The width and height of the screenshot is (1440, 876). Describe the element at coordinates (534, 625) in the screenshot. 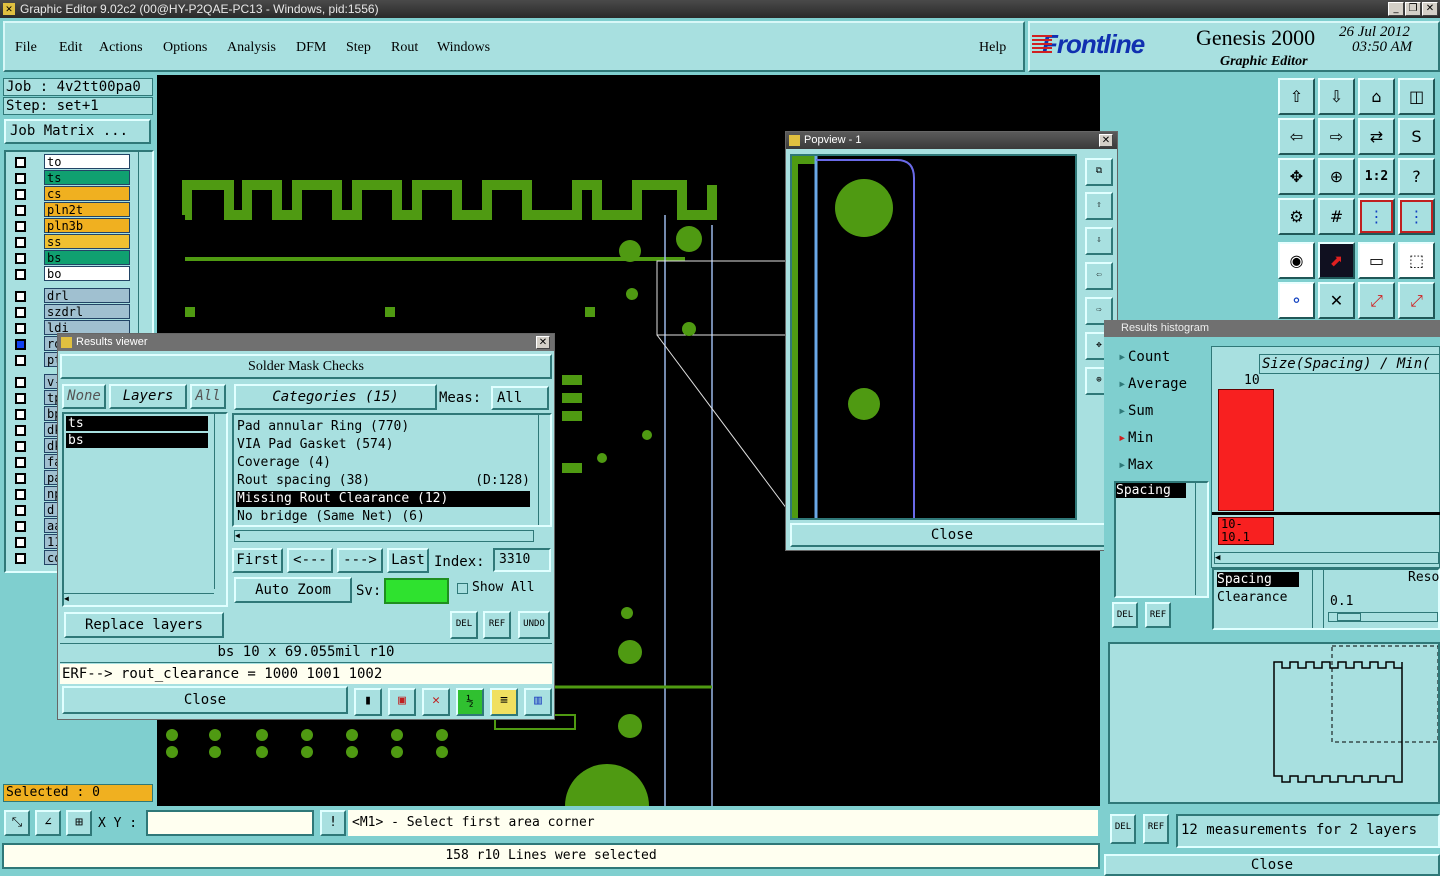

I see `rv-undo-button: UNDO` at that location.